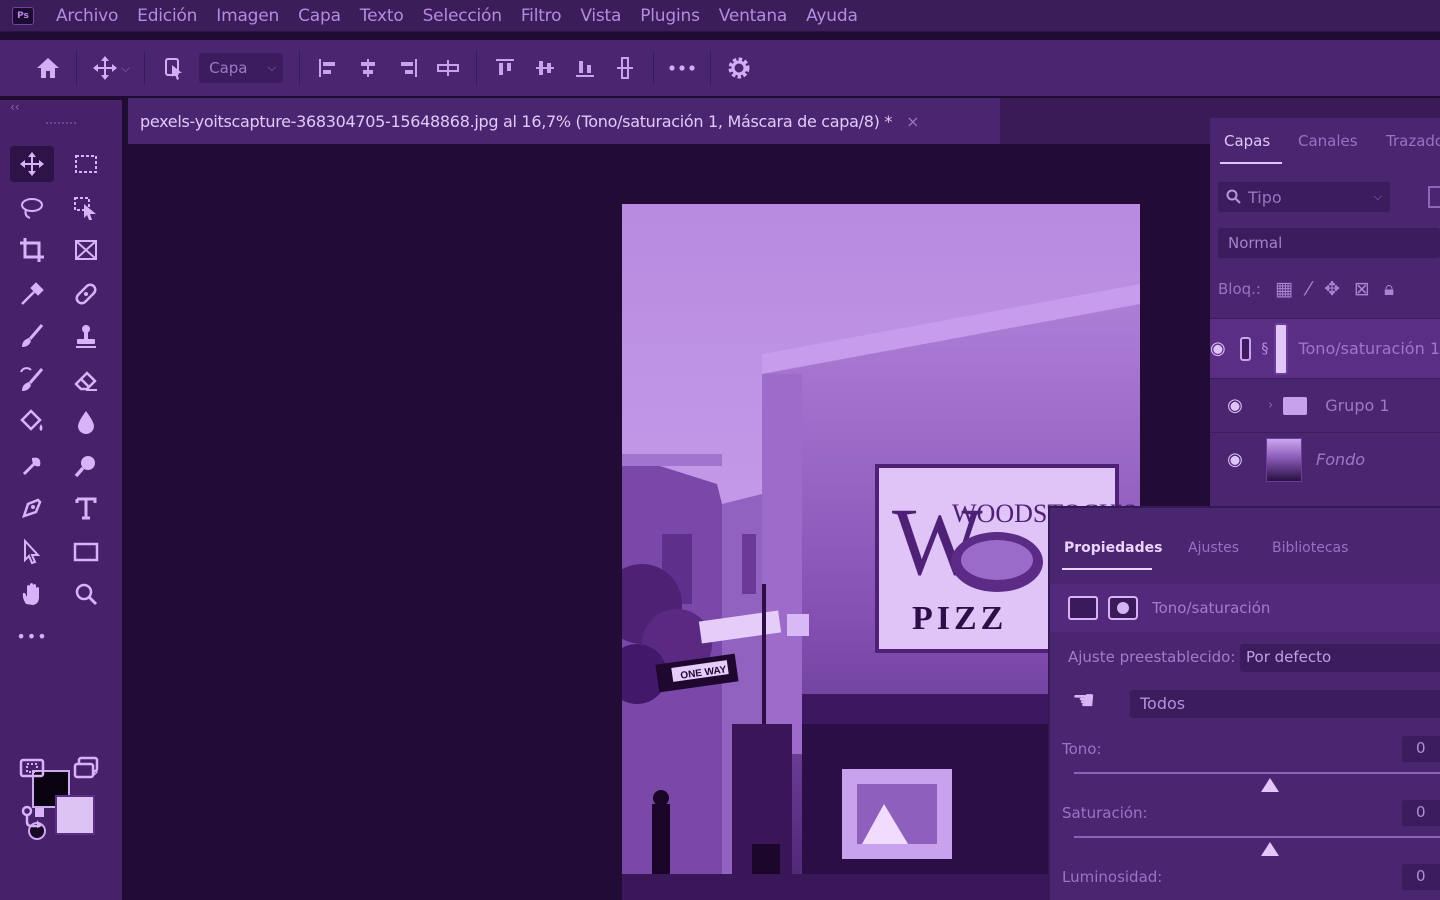 The height and width of the screenshot is (900, 1440). I want to click on filter-toggle-icon, so click(1434, 197).